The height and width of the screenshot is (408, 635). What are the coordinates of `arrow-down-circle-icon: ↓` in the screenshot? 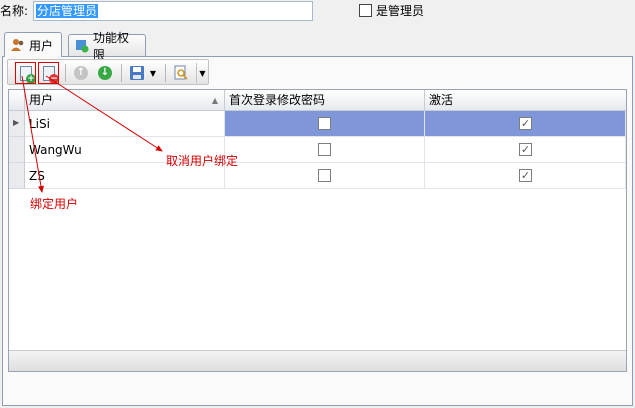 It's located at (105, 73).